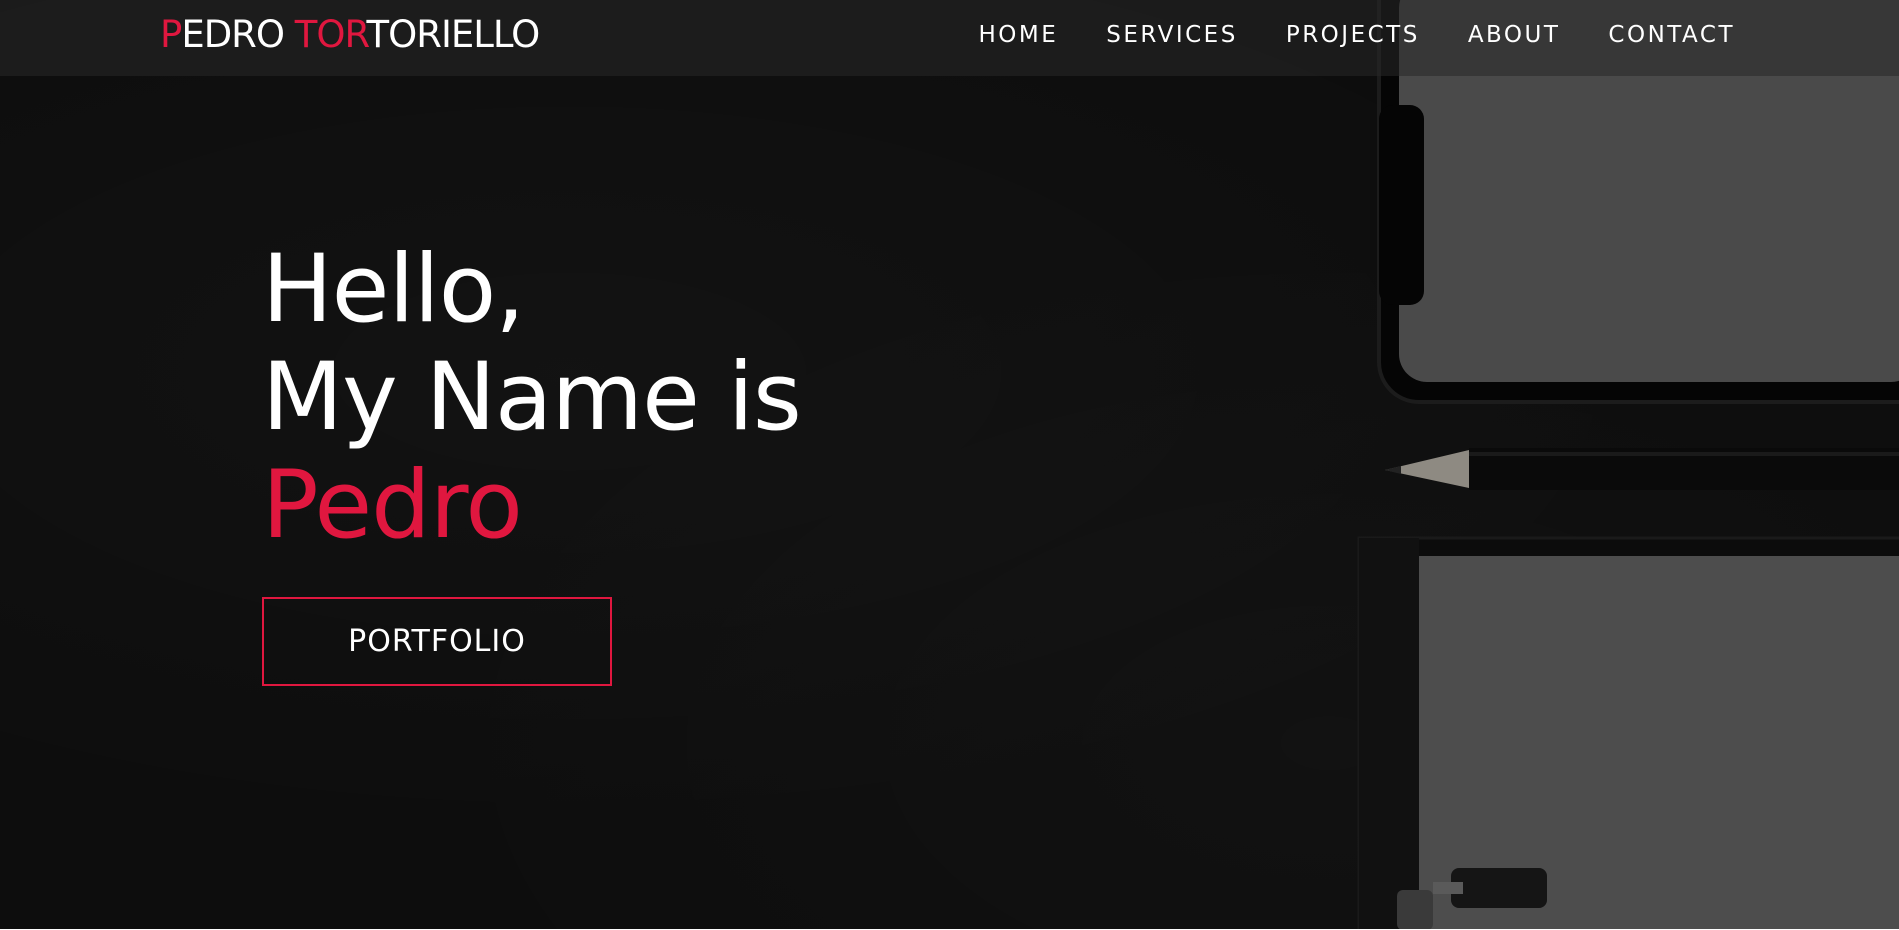  I want to click on nav-link-projects: PROJECTS, so click(1353, 35).